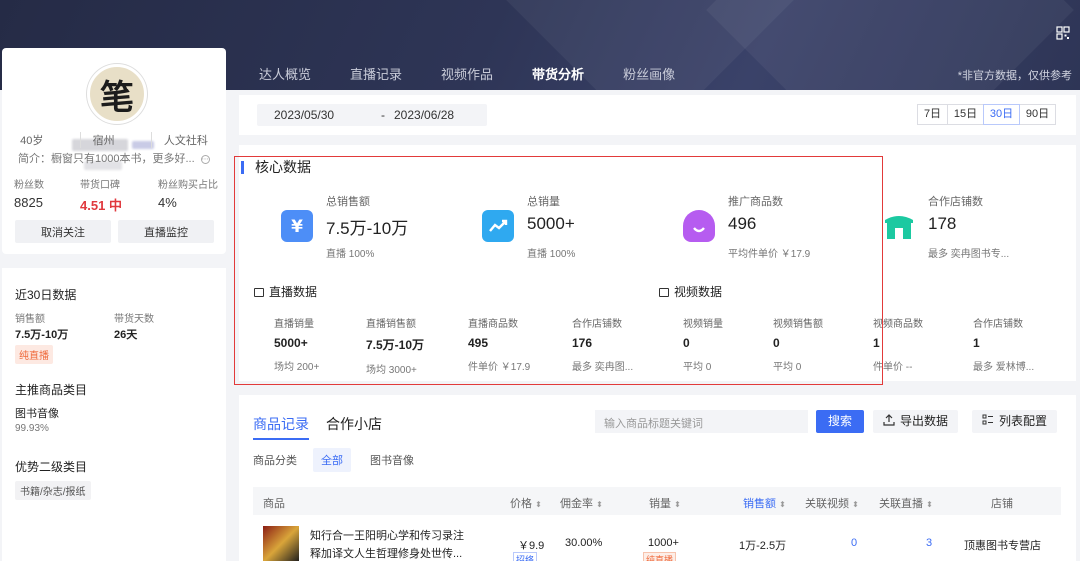 This screenshot has width=1080, height=561. I want to click on shop-name: 顶惠图书专营店, so click(1002, 545).